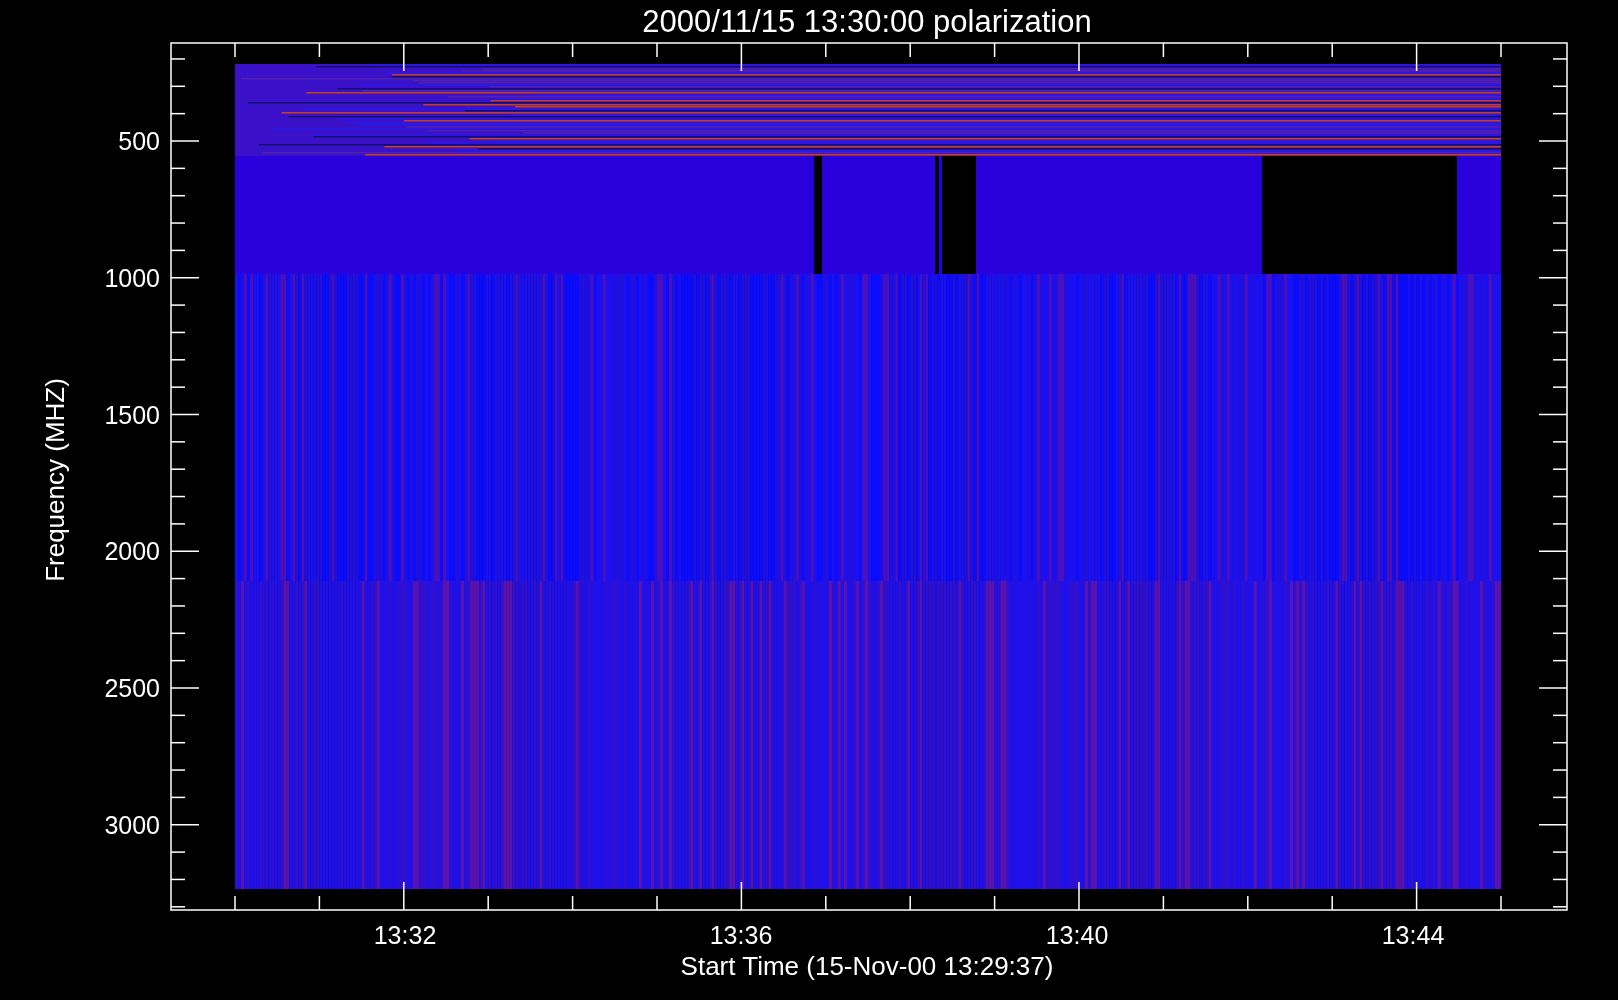 Image resolution: width=1618 pixels, height=1000 pixels. I want to click on y-axis-label: Frequency (MHZ), so click(55, 480).